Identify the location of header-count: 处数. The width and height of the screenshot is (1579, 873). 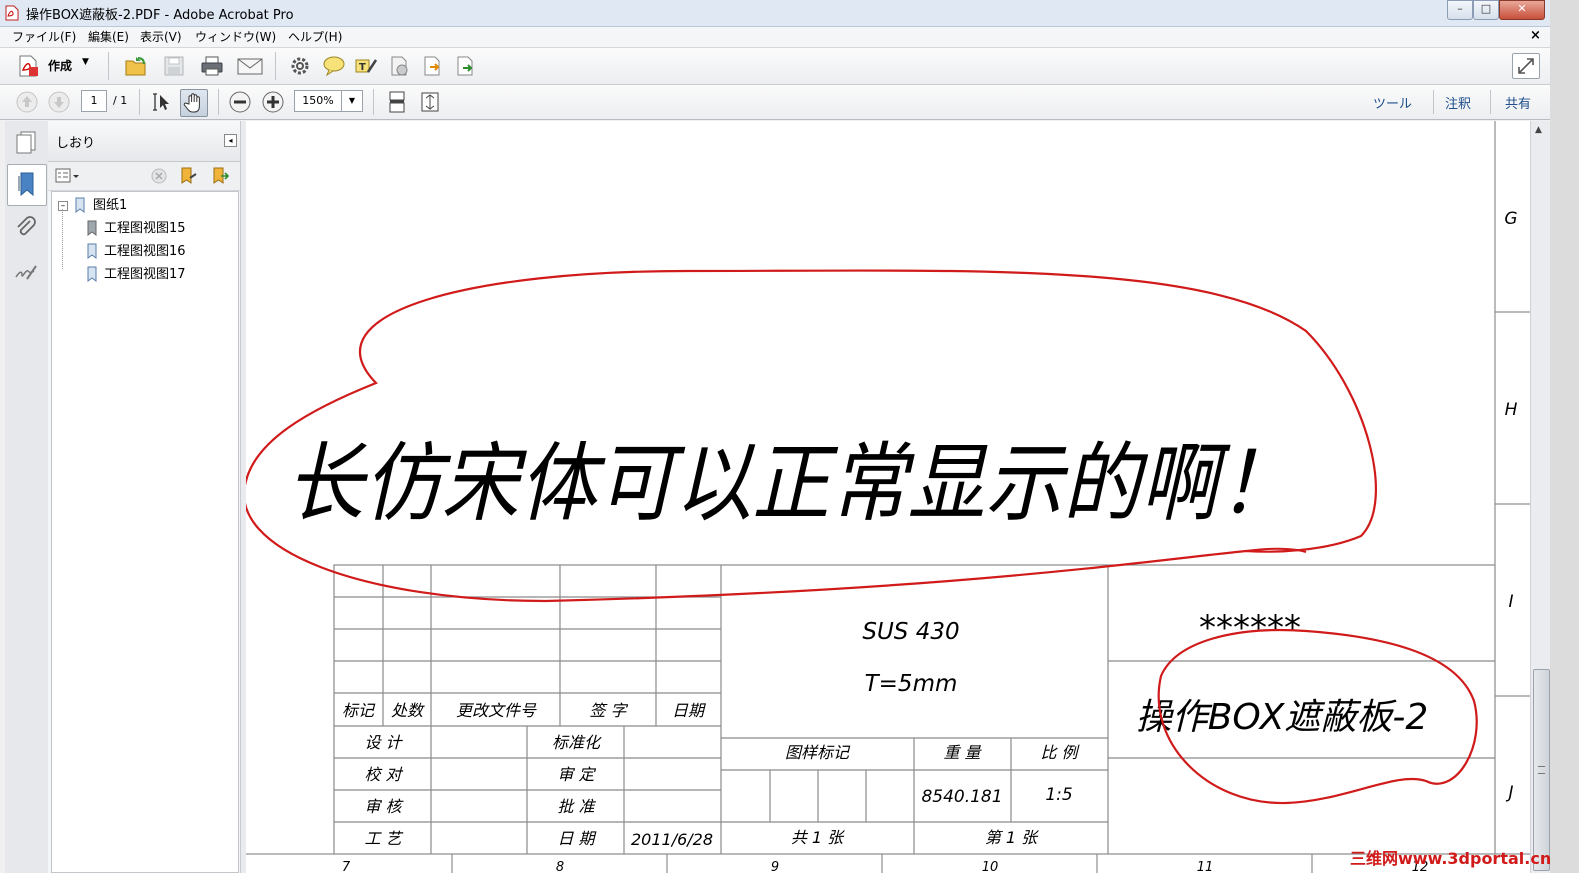
(408, 710).